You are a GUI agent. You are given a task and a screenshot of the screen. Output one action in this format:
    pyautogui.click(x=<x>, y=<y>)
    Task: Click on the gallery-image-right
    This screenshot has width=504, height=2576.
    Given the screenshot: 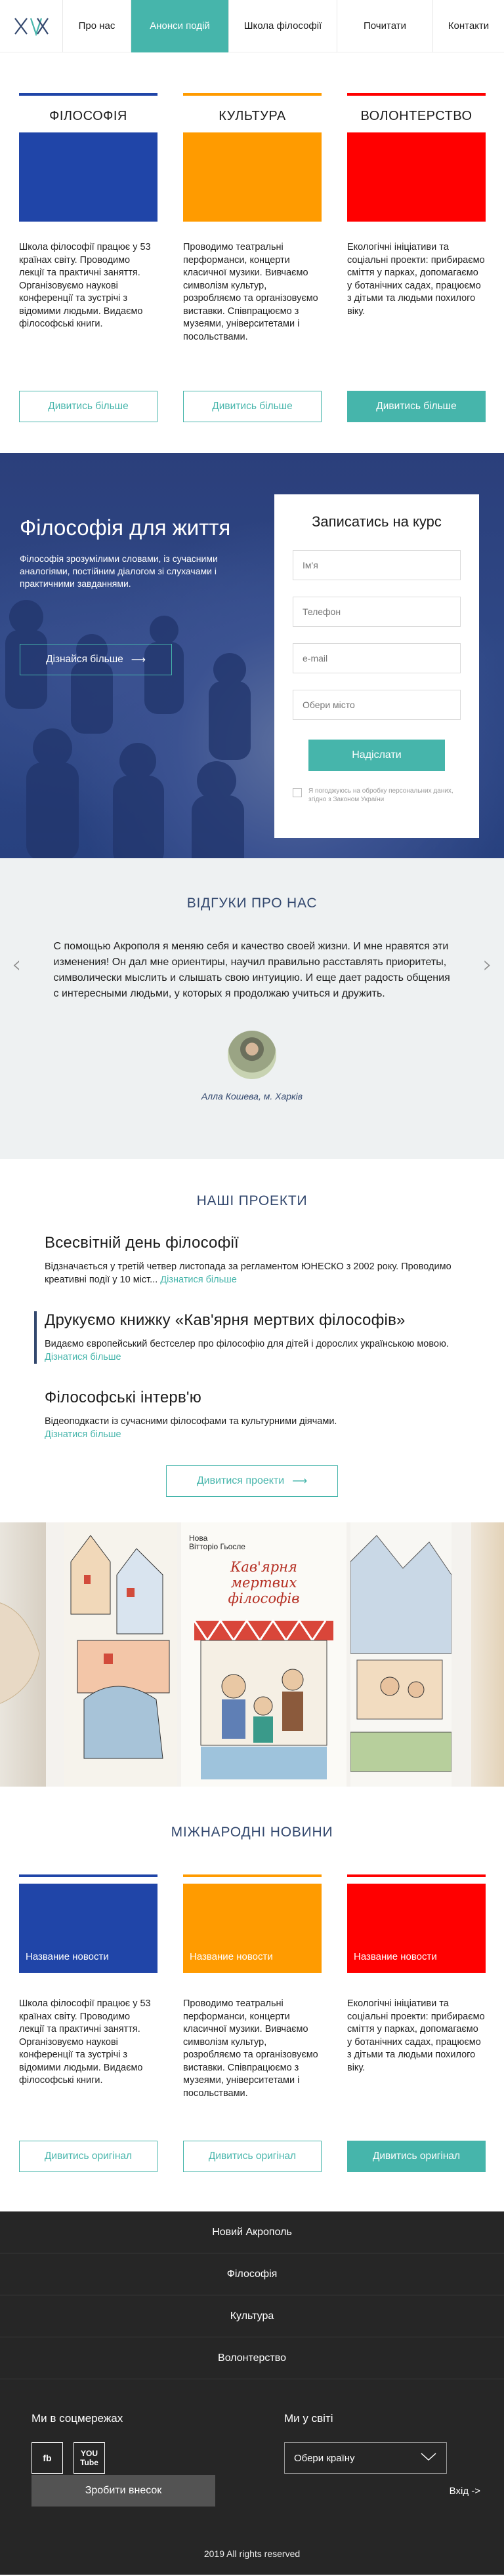 What is the action you would take?
    pyautogui.click(x=487, y=1654)
    